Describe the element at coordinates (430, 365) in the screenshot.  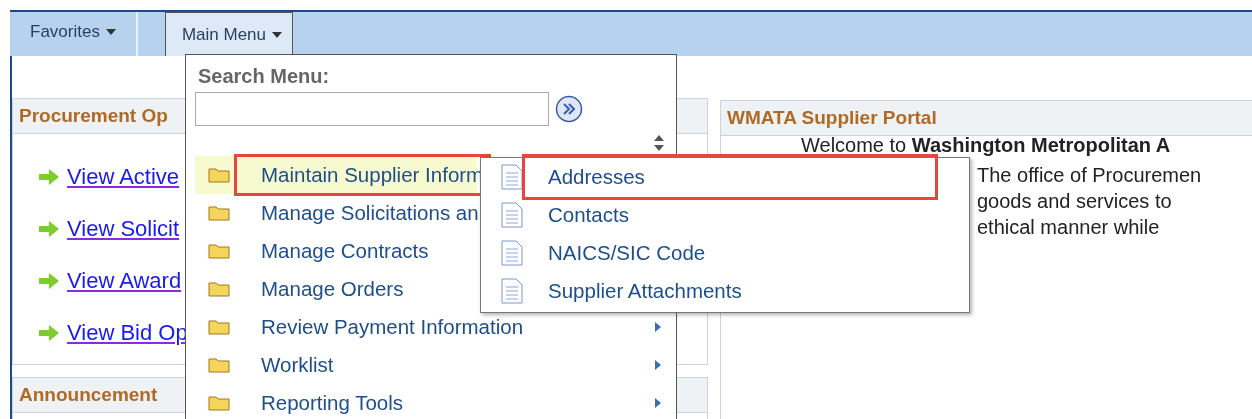
I see `menu-item: Worklist` at that location.